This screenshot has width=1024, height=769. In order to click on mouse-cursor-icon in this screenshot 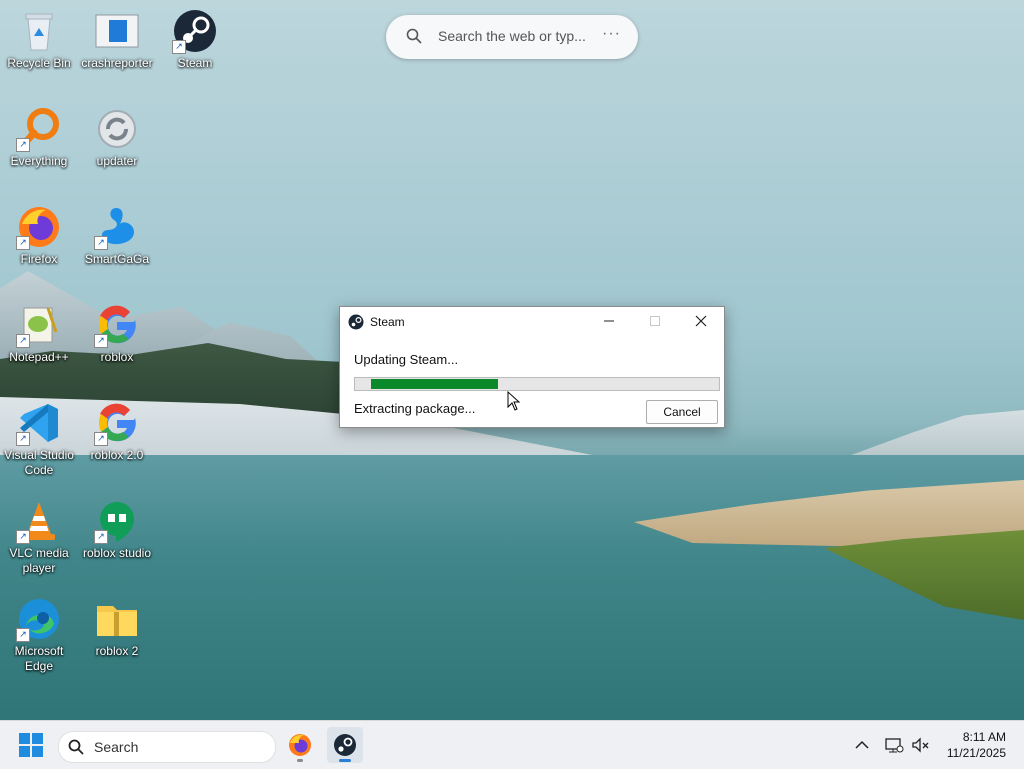, I will do `click(514, 401)`.